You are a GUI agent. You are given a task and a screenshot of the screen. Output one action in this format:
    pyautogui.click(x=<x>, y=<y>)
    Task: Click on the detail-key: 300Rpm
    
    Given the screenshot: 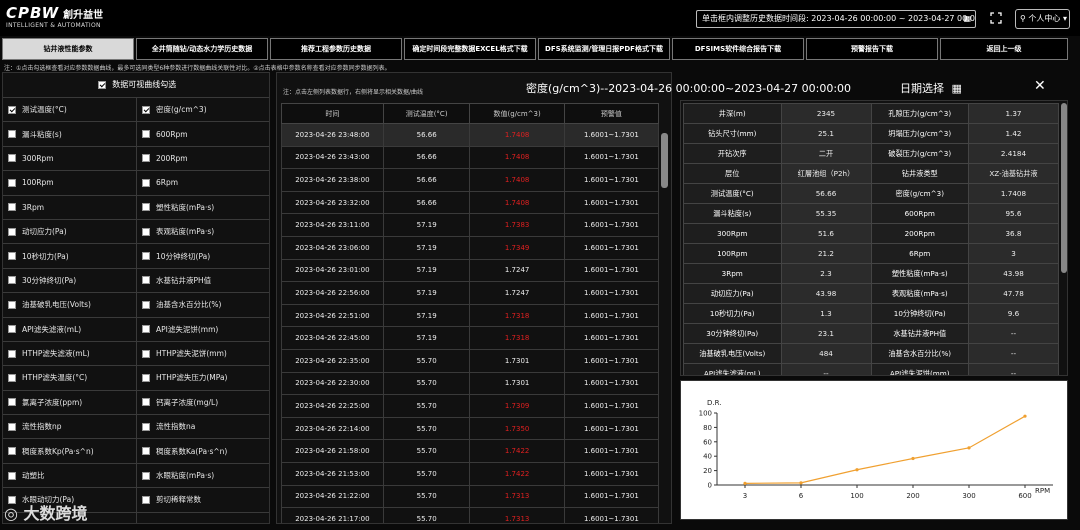 What is the action you would take?
    pyautogui.click(x=732, y=233)
    